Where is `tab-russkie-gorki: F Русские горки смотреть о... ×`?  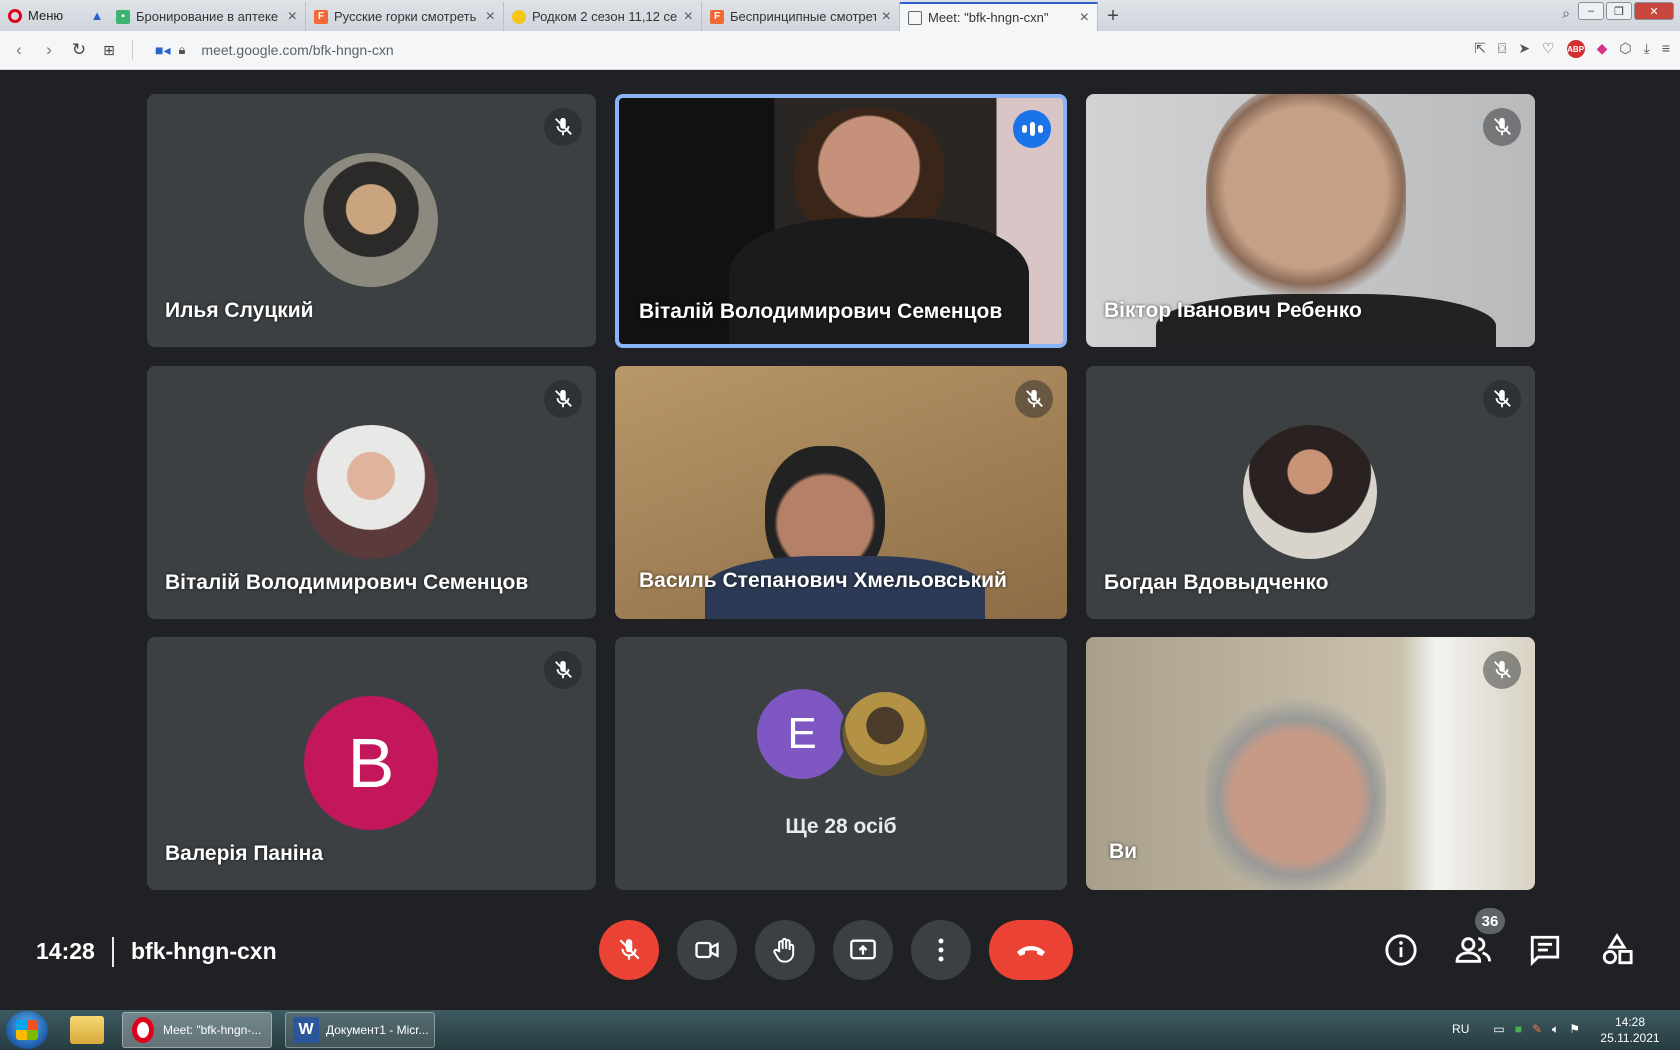
tab-russkie-gorki: F Русские горки смотреть о... × is located at coordinates (405, 16).